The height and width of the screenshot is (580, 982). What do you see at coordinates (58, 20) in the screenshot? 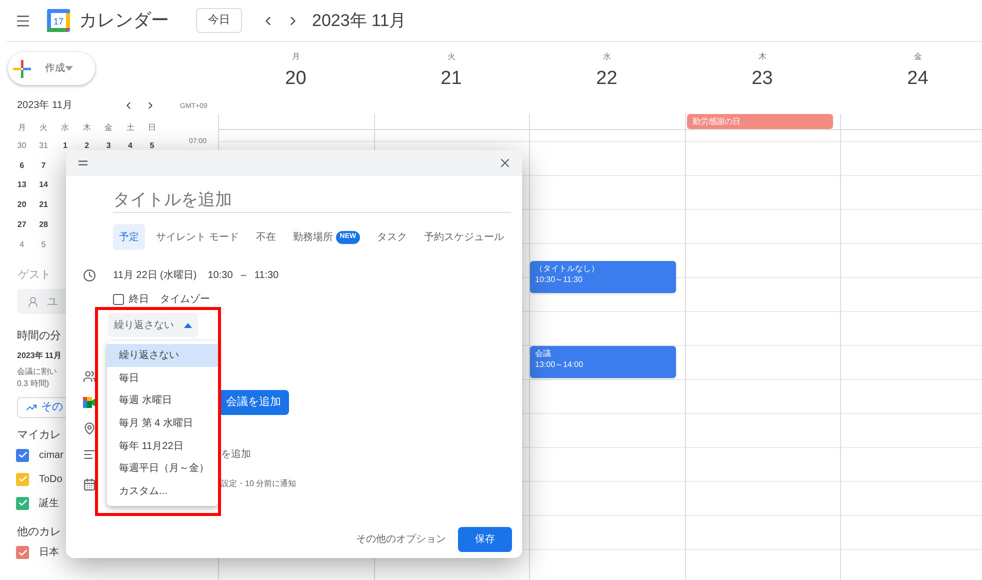
I see `calendar-logo: 17` at bounding box center [58, 20].